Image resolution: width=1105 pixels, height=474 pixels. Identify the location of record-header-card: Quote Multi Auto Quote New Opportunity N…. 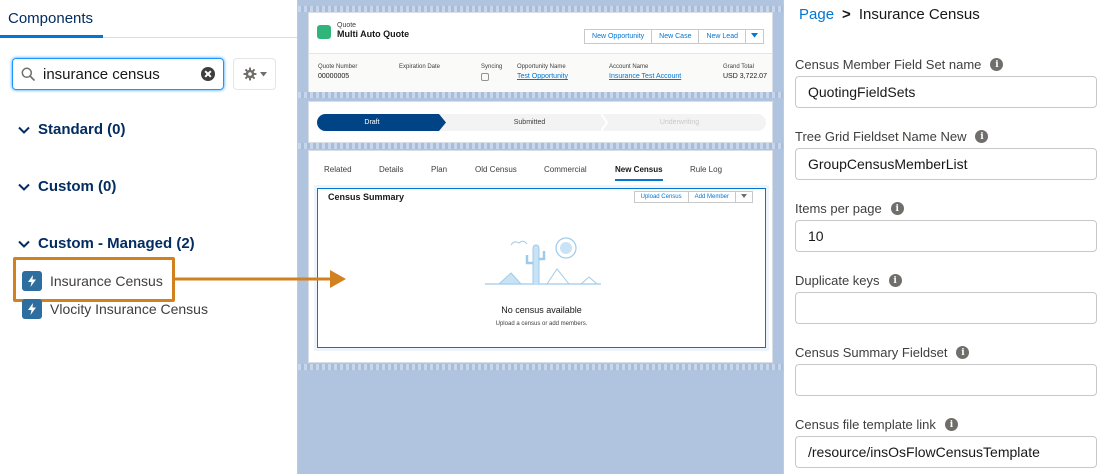
(540, 54).